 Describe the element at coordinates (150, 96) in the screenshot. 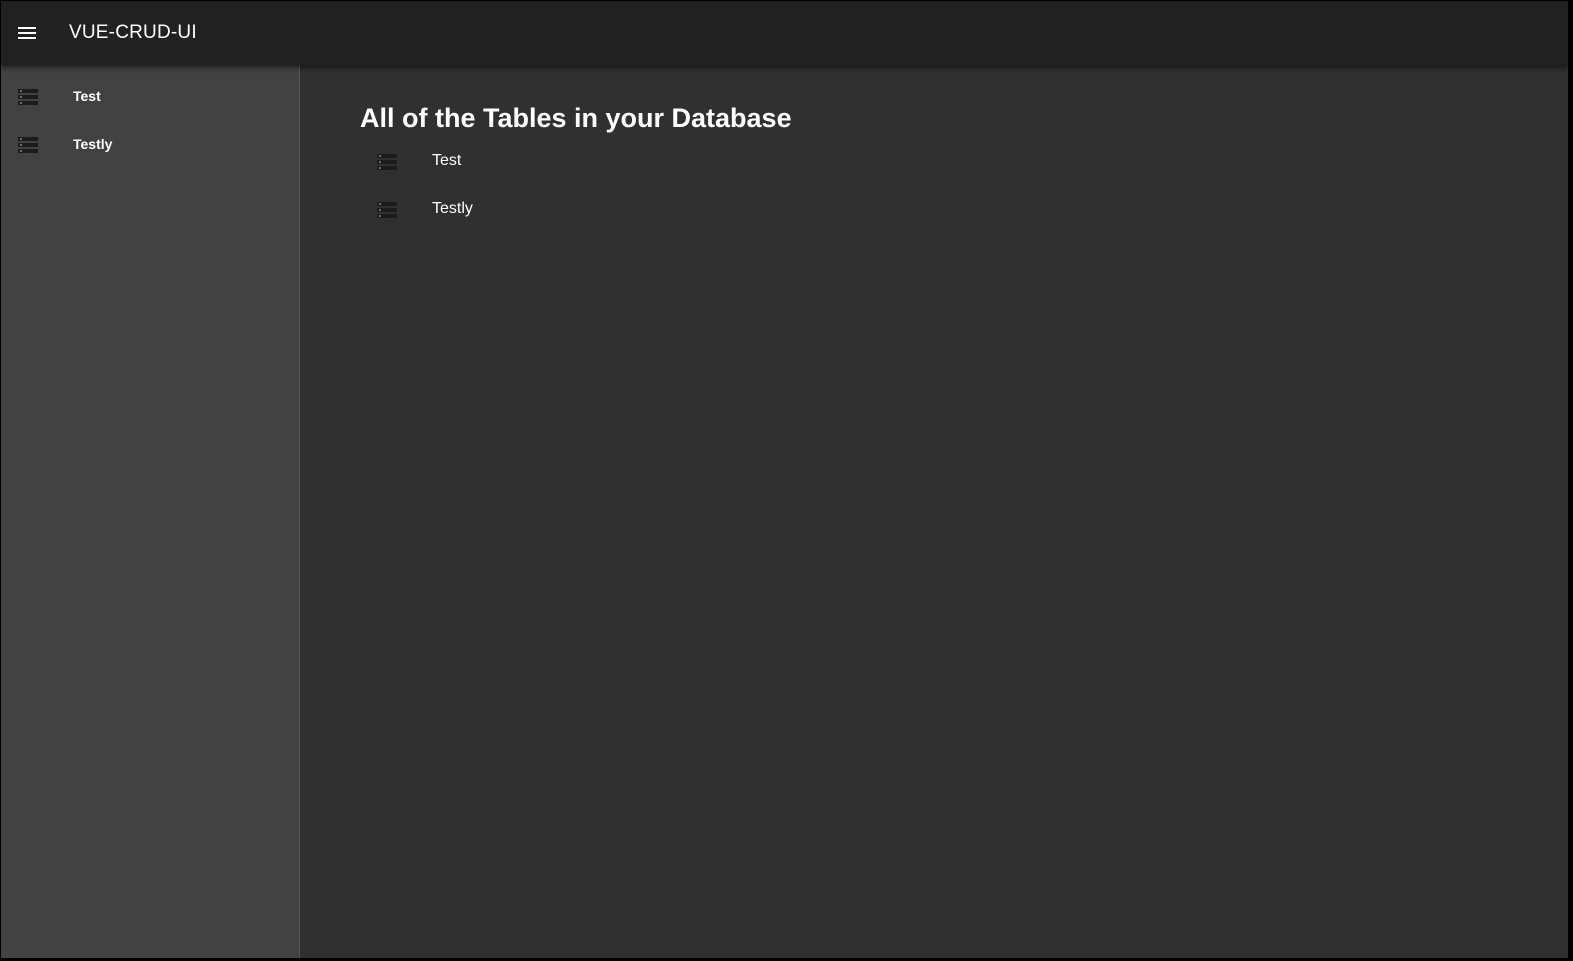

I see `sidebar-item-test: Test` at that location.